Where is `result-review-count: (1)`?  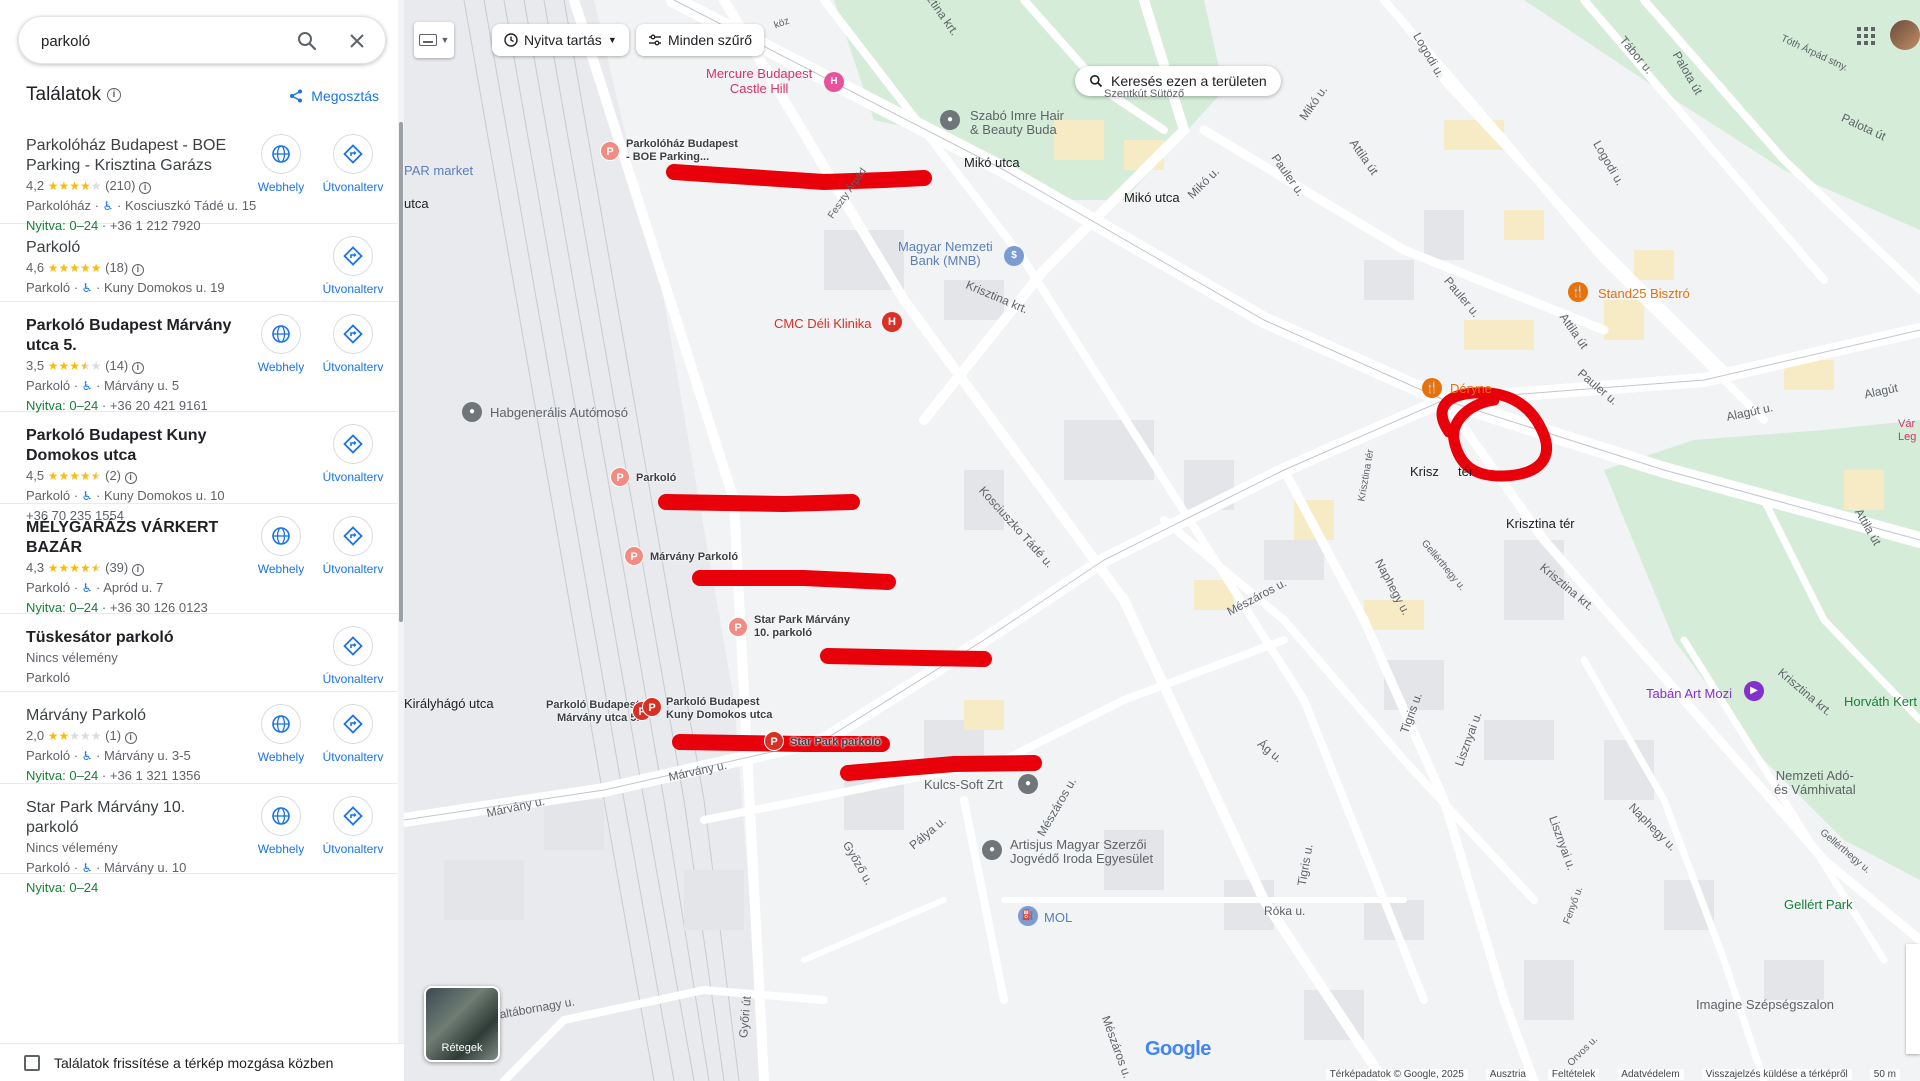 result-review-count: (1) is located at coordinates (113, 735).